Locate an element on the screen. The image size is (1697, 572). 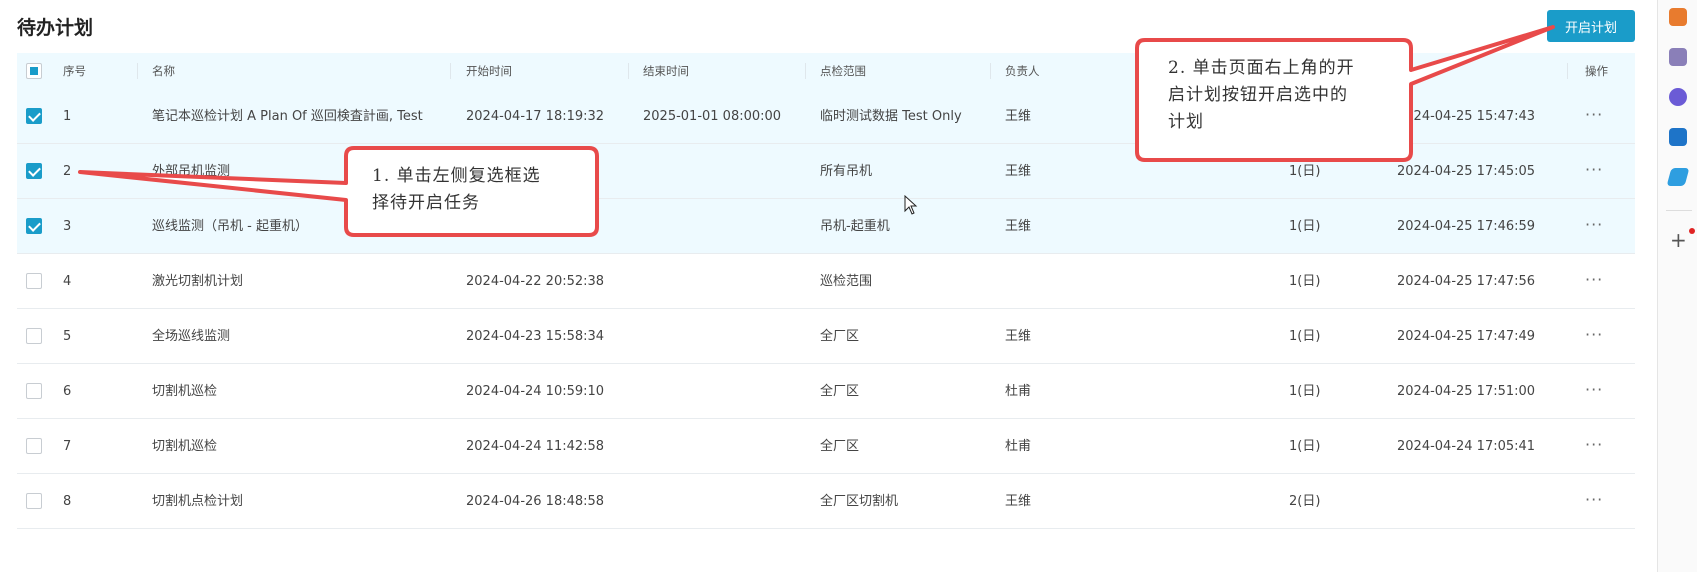
cell-generated-time: 2024-04-25 17:46:59 is located at coordinates (1466, 226).